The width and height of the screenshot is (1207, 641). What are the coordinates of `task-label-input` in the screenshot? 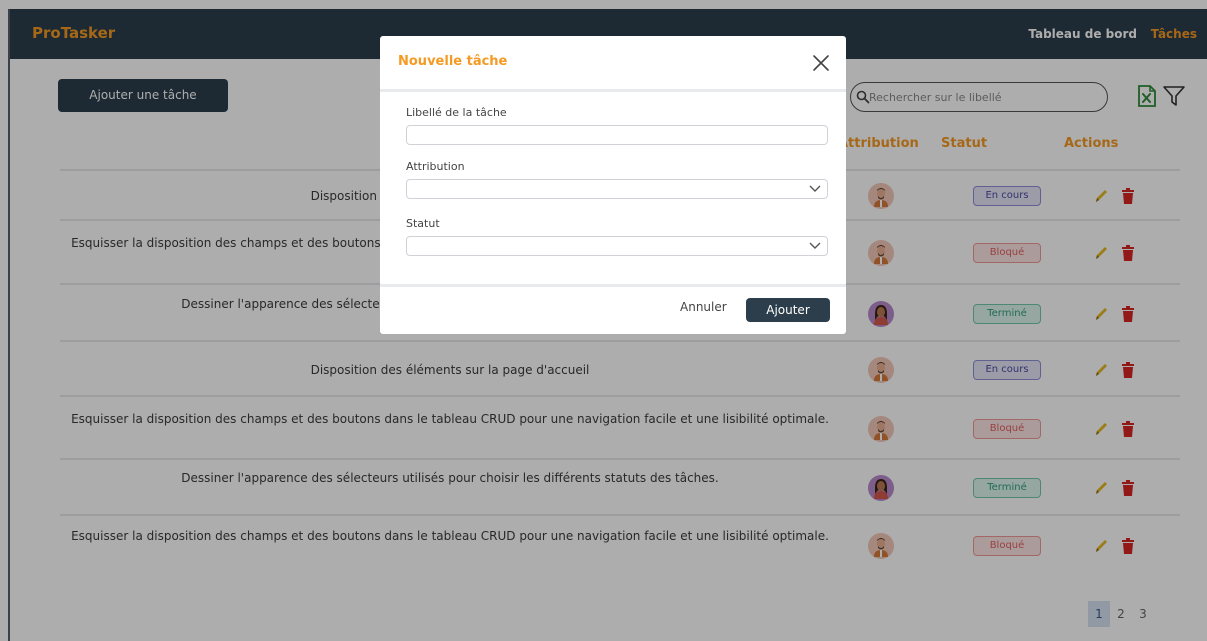 It's located at (617, 135).